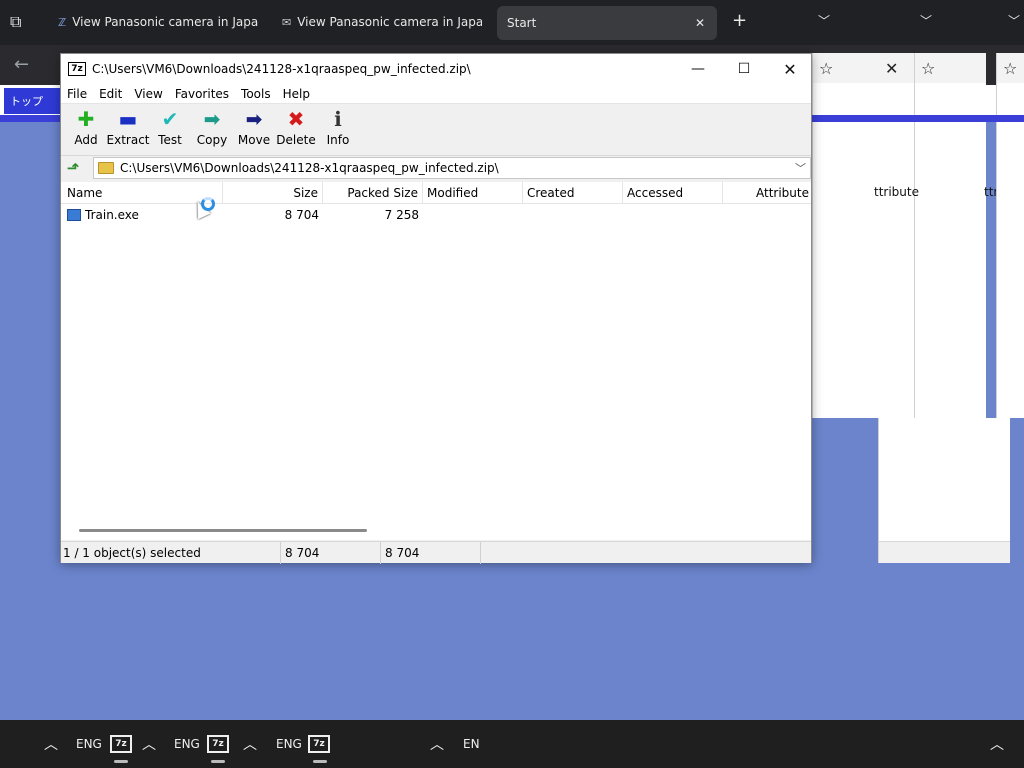 The height and width of the screenshot is (768, 1024). I want to click on background-window-ghost-1: ☆ ✕, so click(863, 235).